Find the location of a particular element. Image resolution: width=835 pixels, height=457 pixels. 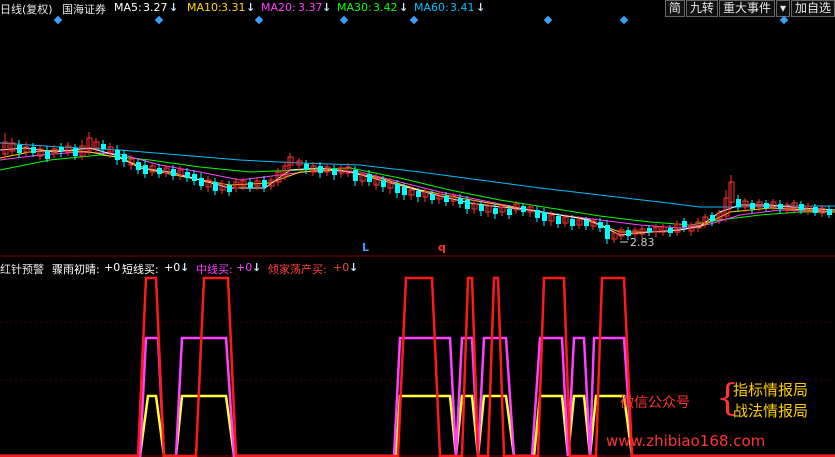

wechat-label: 微信公众号 is located at coordinates (655, 403).